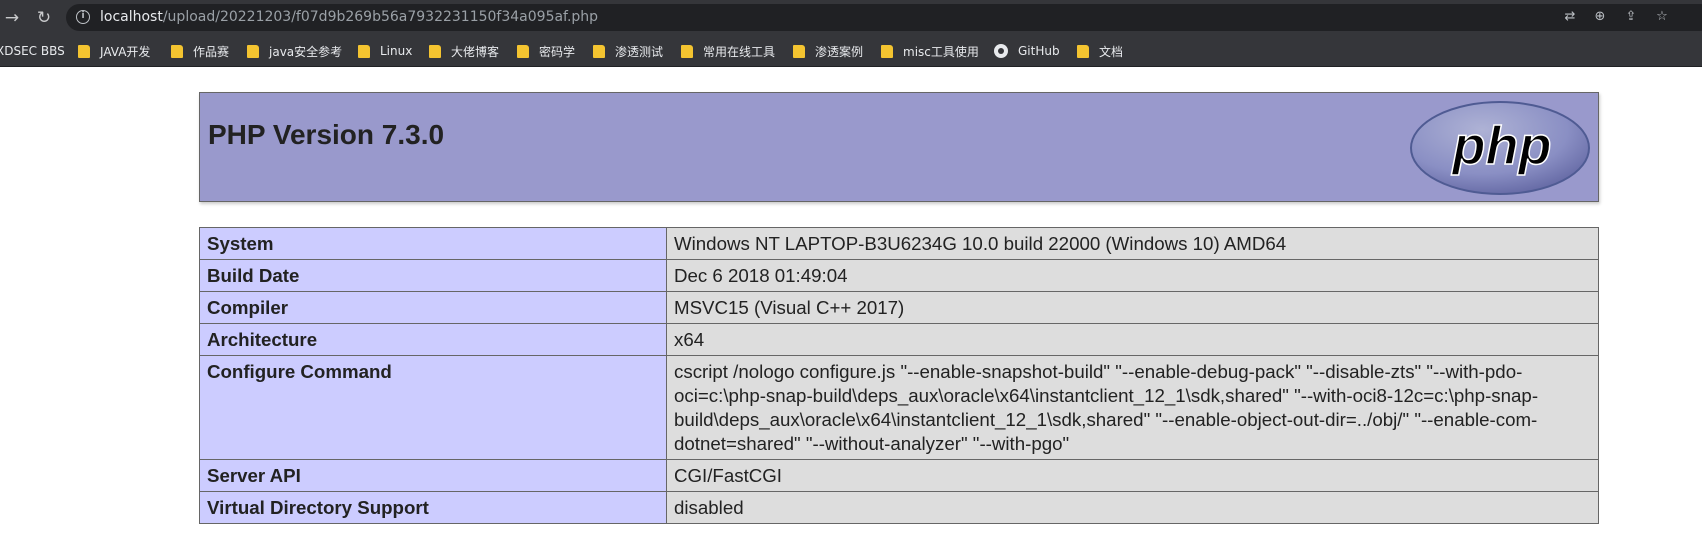  I want to click on reload-icon: ↻, so click(44, 18).